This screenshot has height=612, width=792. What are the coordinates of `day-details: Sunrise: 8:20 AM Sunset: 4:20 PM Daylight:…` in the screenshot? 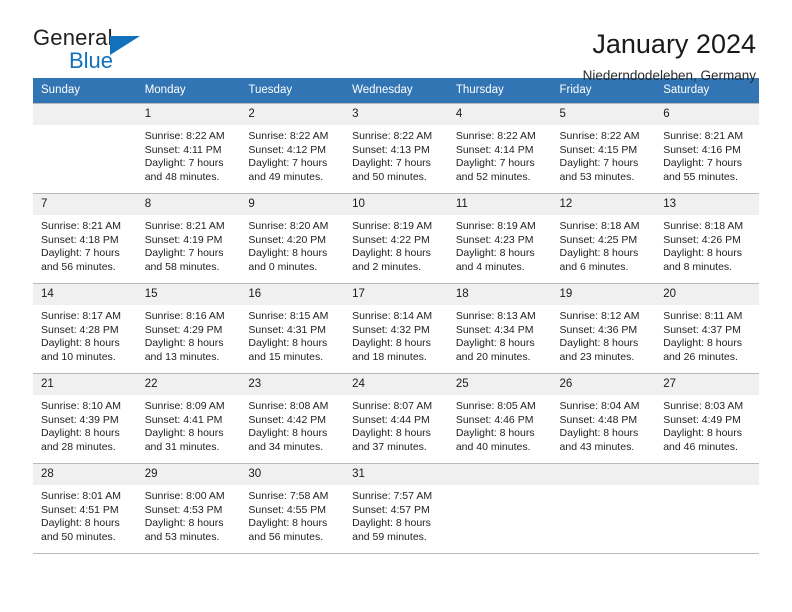 It's located at (292, 244).